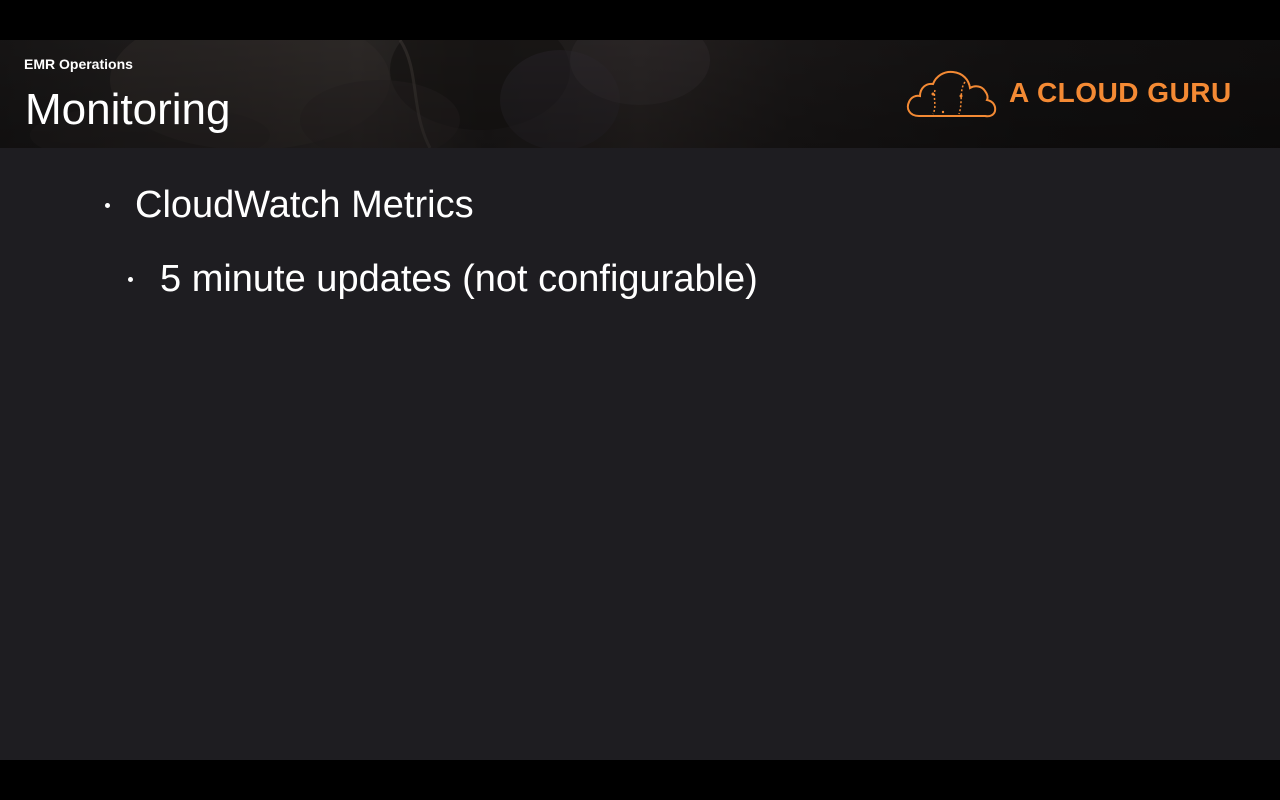 This screenshot has height=800, width=1280. What do you see at coordinates (951, 94) in the screenshot?
I see `cloud-logo-icon` at bounding box center [951, 94].